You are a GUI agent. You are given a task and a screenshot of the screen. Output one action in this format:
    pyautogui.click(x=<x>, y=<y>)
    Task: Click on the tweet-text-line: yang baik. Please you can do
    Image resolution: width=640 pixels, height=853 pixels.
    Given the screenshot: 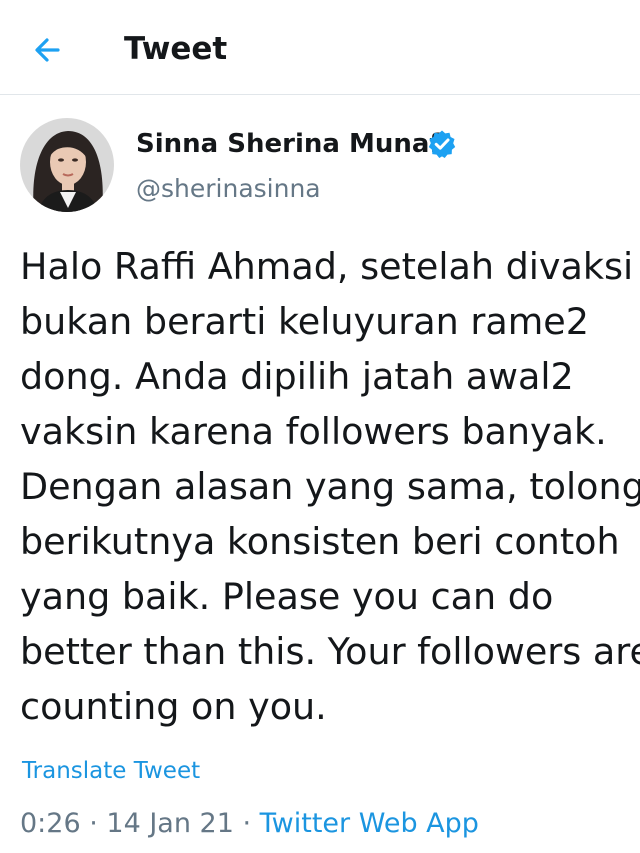 What is the action you would take?
    pyautogui.click(x=287, y=596)
    